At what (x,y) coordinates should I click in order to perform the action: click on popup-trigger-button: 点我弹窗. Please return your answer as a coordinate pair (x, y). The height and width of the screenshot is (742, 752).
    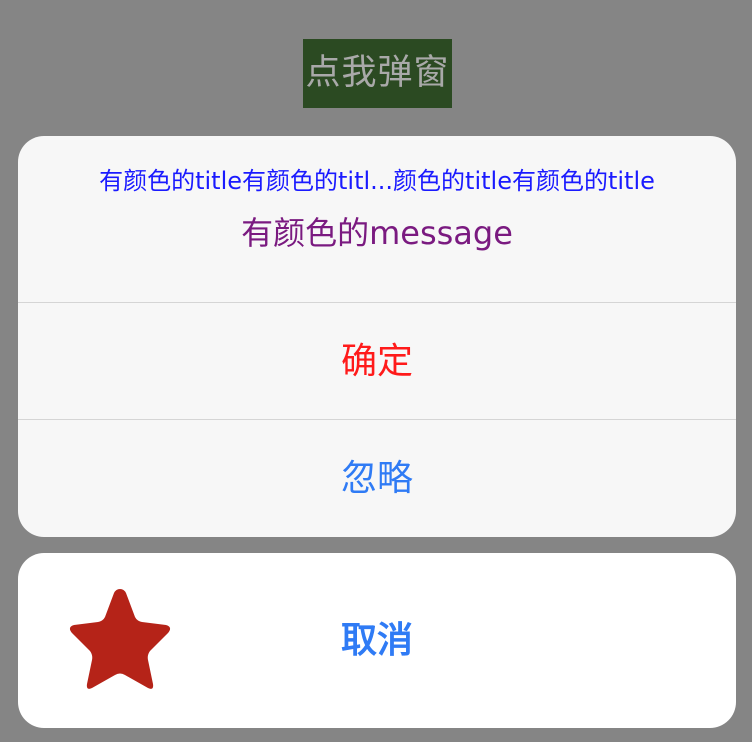
    Looking at the image, I should click on (377, 73).